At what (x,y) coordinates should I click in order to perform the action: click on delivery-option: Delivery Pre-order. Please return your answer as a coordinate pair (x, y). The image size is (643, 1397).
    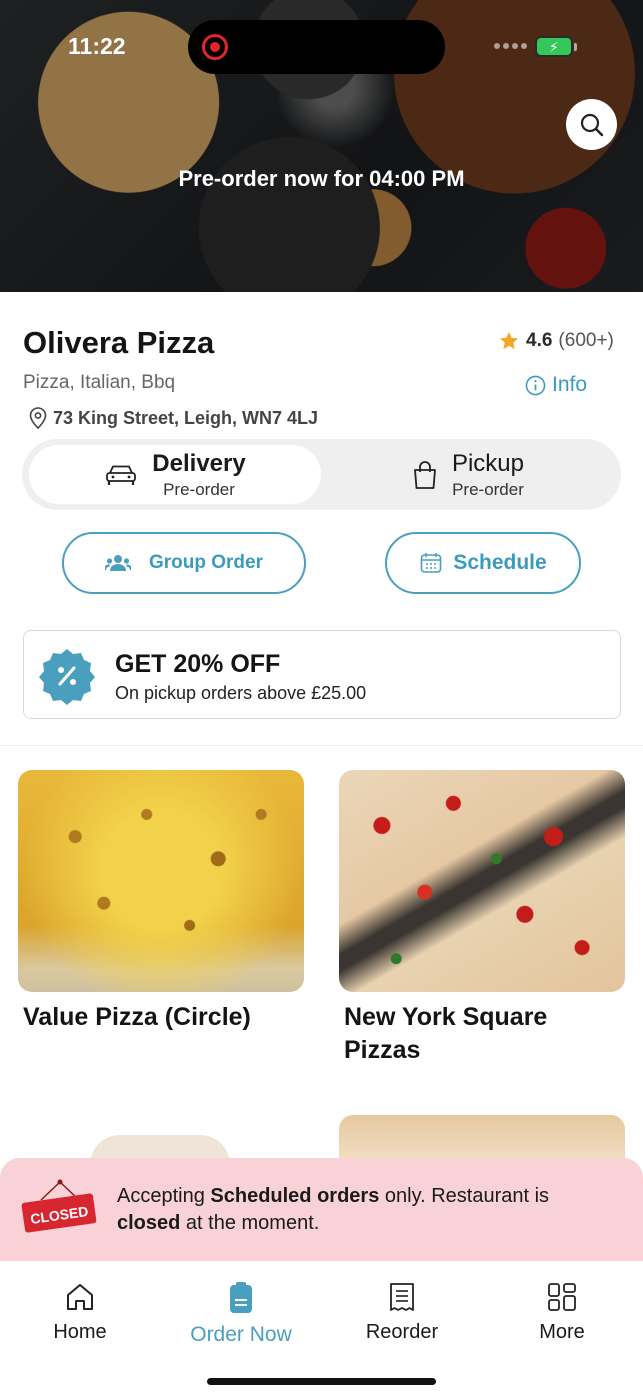
    Looking at the image, I should click on (175, 474).